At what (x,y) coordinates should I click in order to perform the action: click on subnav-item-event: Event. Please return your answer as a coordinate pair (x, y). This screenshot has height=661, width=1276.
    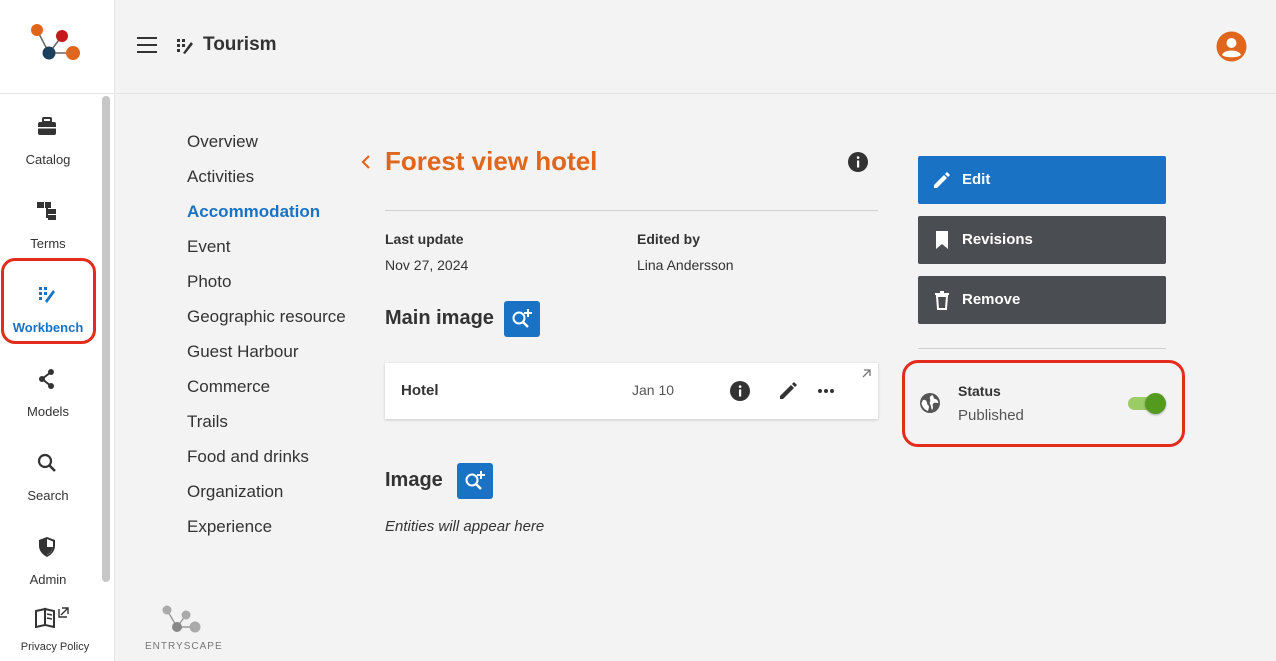
    Looking at the image, I should click on (266, 252).